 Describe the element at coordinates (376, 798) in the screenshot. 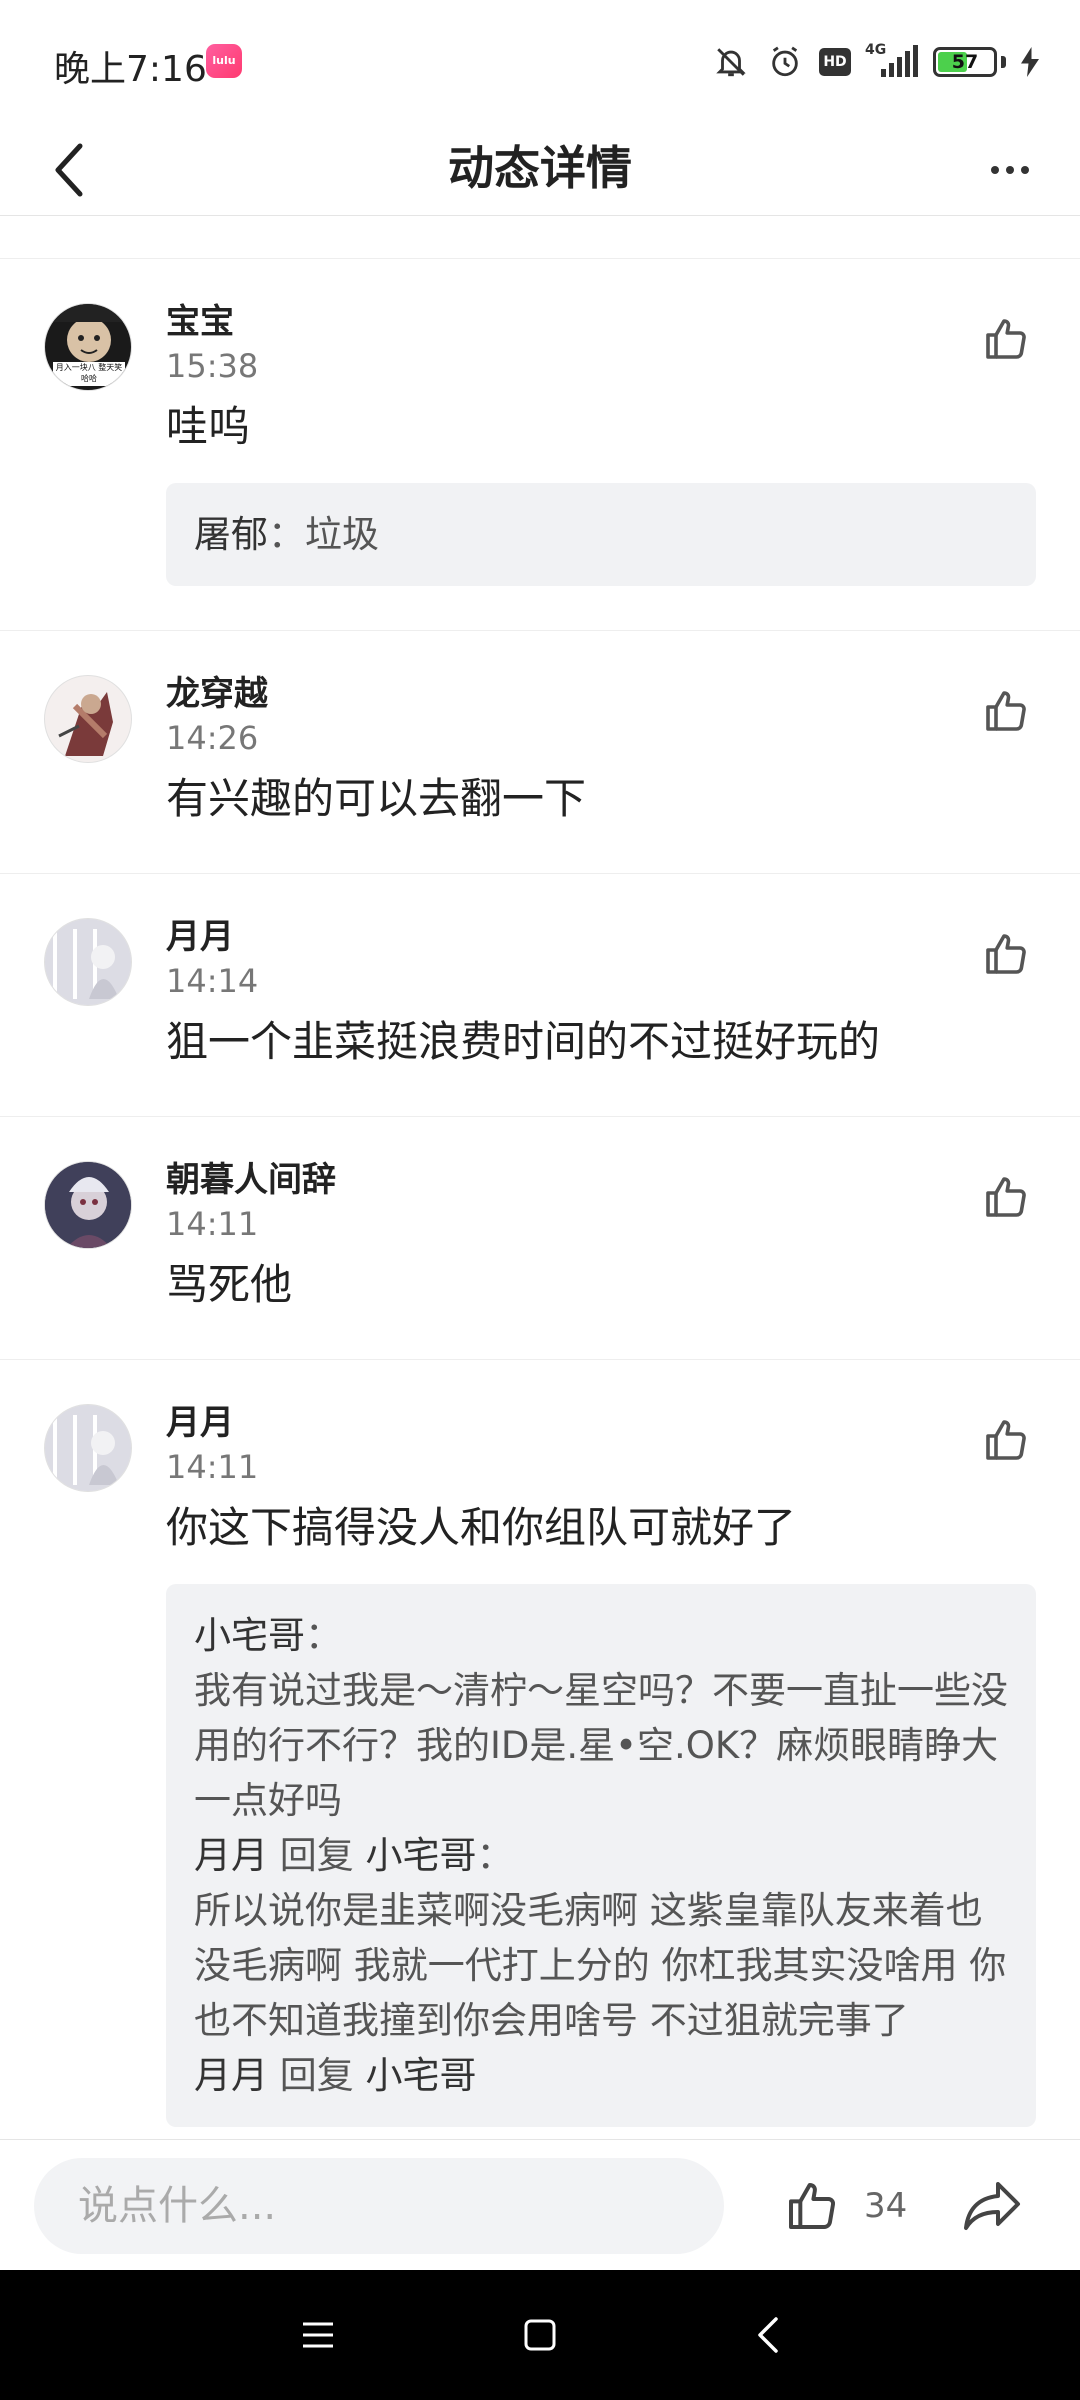

I see `comment-text: 有兴趣的可以去翻一下` at that location.